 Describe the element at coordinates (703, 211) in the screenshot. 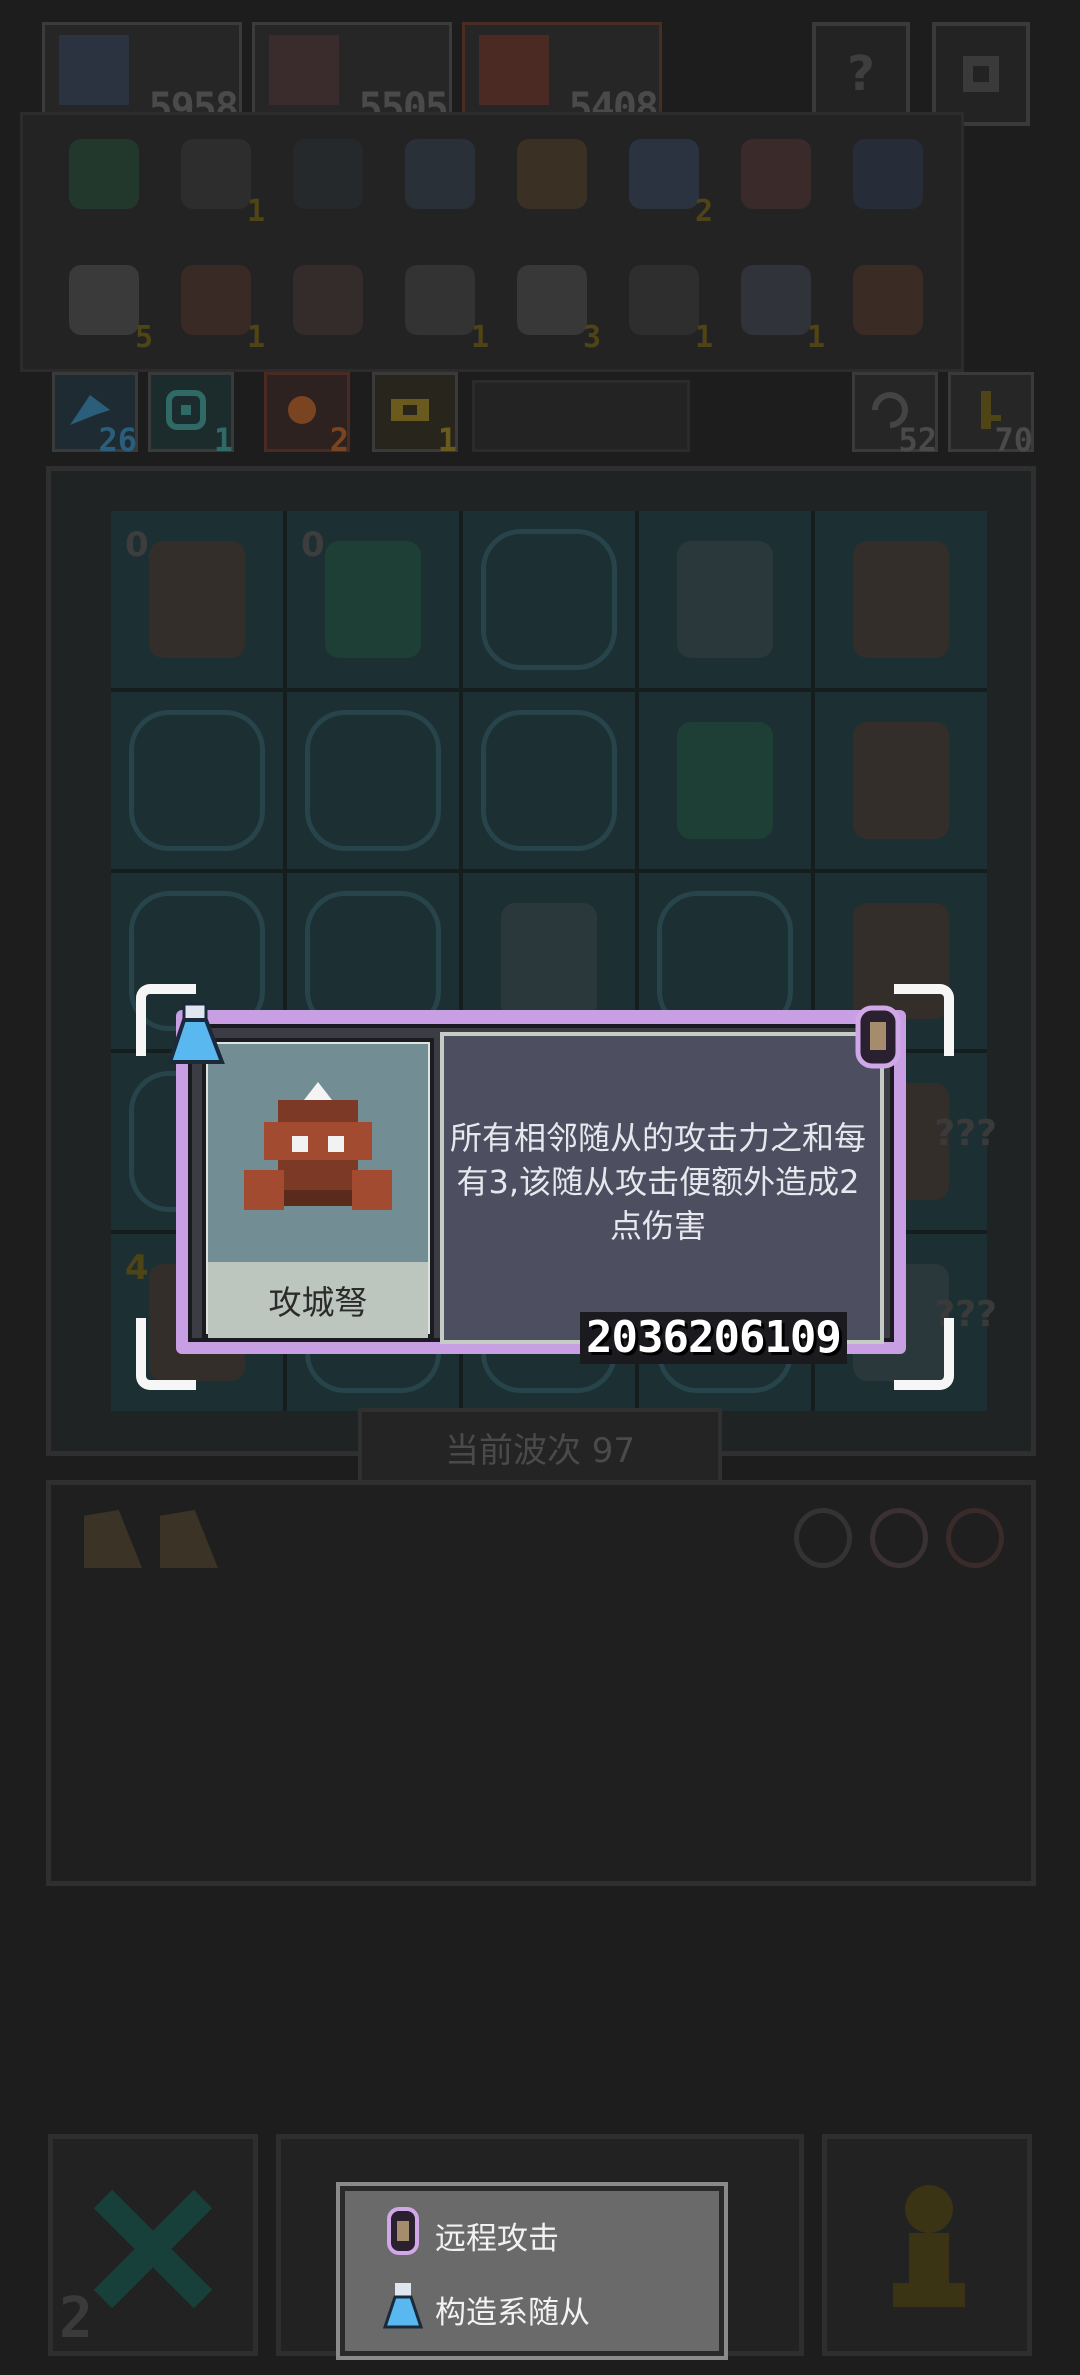

I see `item-count: 2` at that location.